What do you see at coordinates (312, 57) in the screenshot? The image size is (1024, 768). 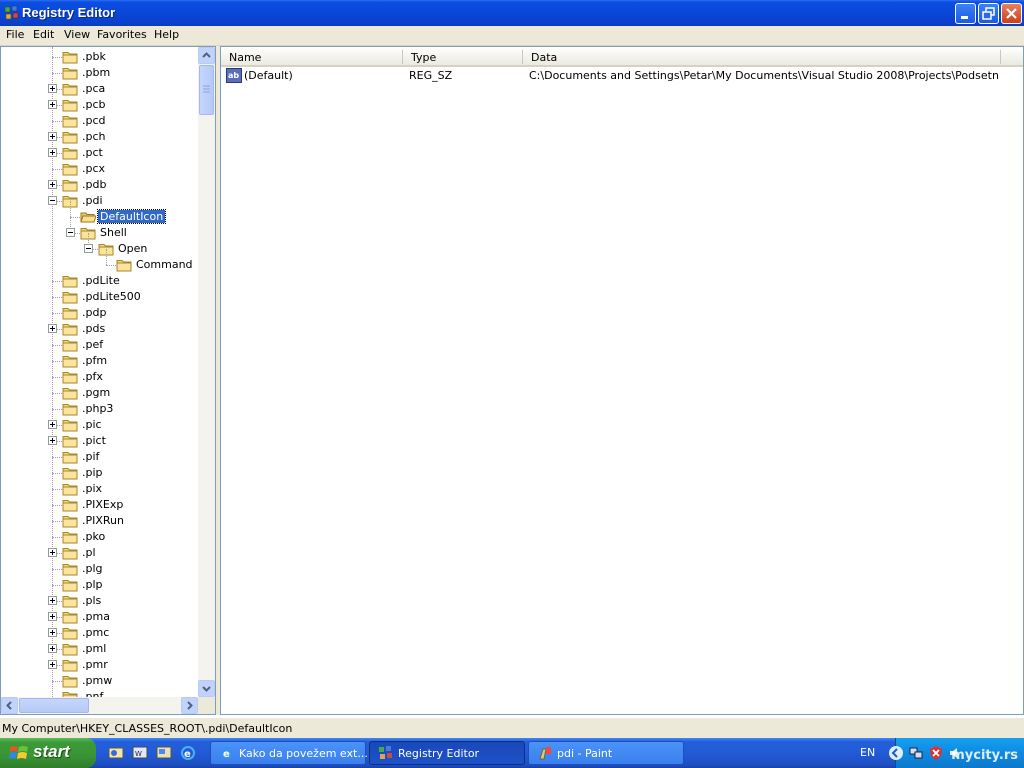 I see `column-header-name: Name` at bounding box center [312, 57].